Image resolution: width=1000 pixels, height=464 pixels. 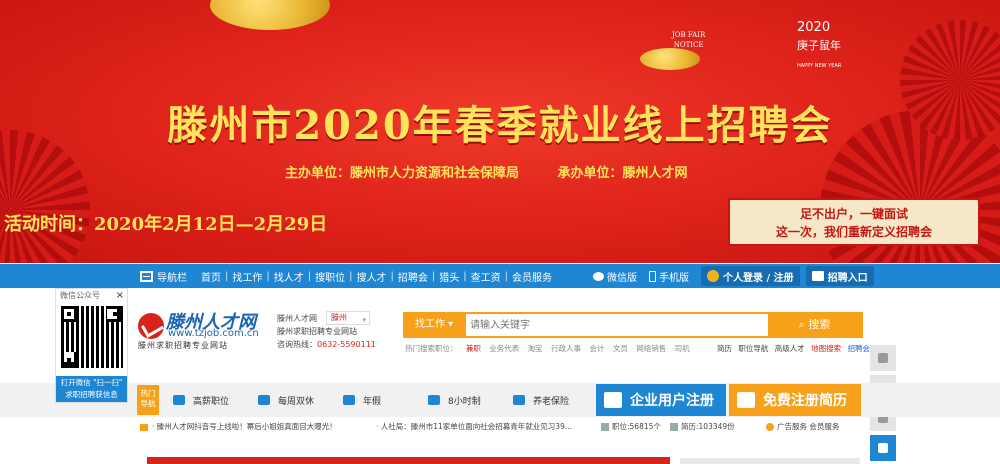 What do you see at coordinates (289, 276) in the screenshot?
I see `nav-link-find-talent: 找人才` at bounding box center [289, 276].